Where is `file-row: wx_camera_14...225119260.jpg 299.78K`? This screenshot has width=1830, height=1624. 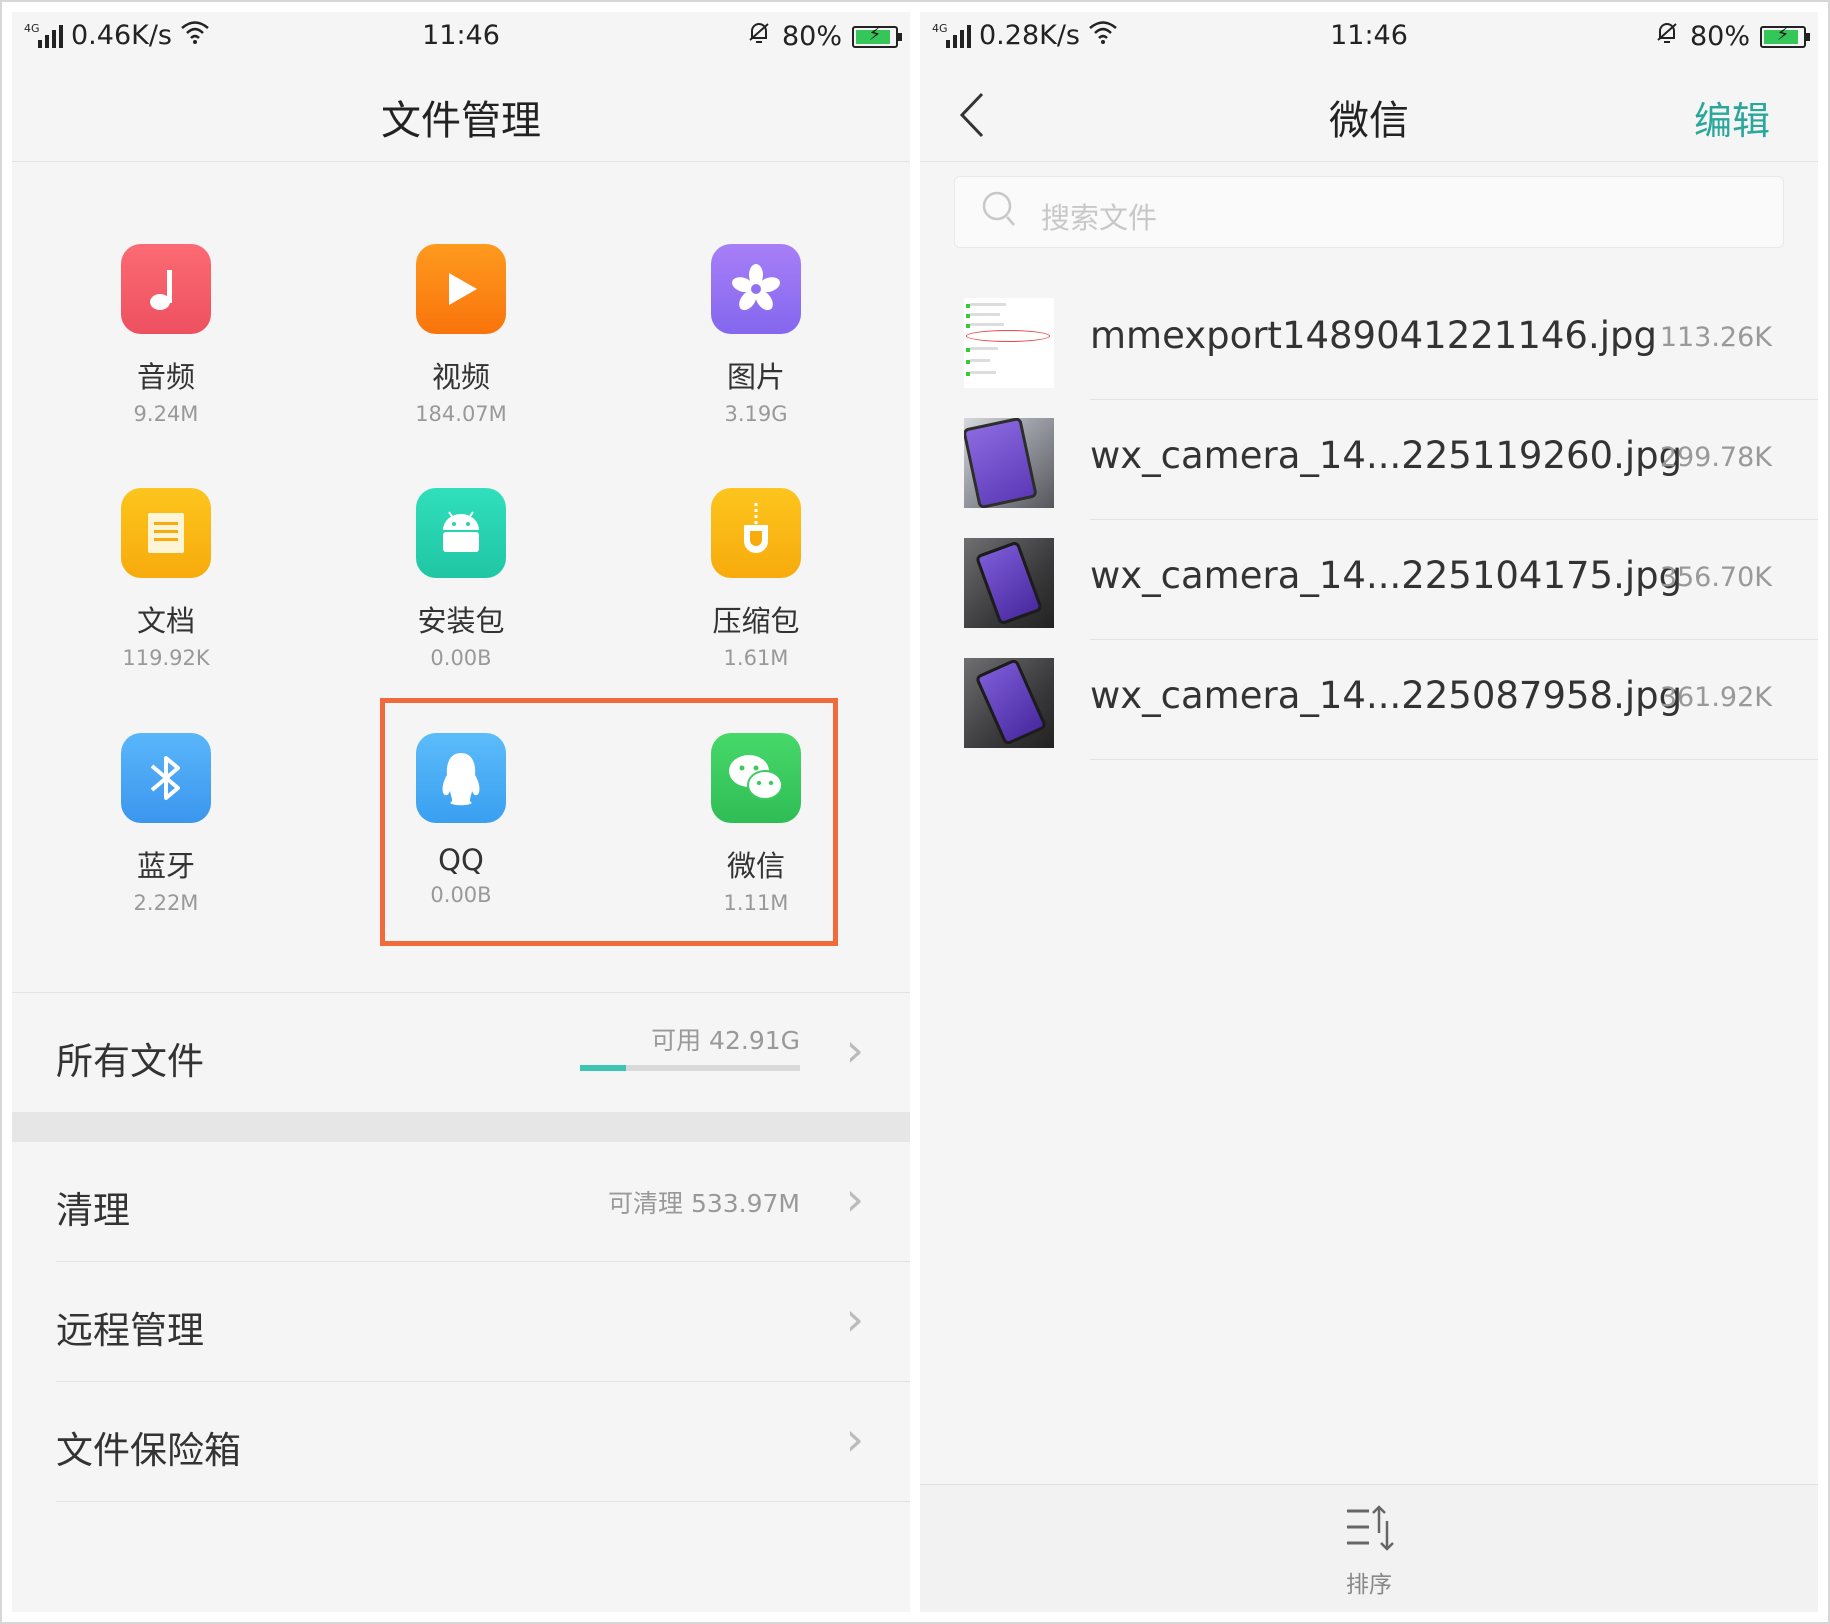
file-row: wx_camera_14...225119260.jpg 299.78K is located at coordinates (1369, 460).